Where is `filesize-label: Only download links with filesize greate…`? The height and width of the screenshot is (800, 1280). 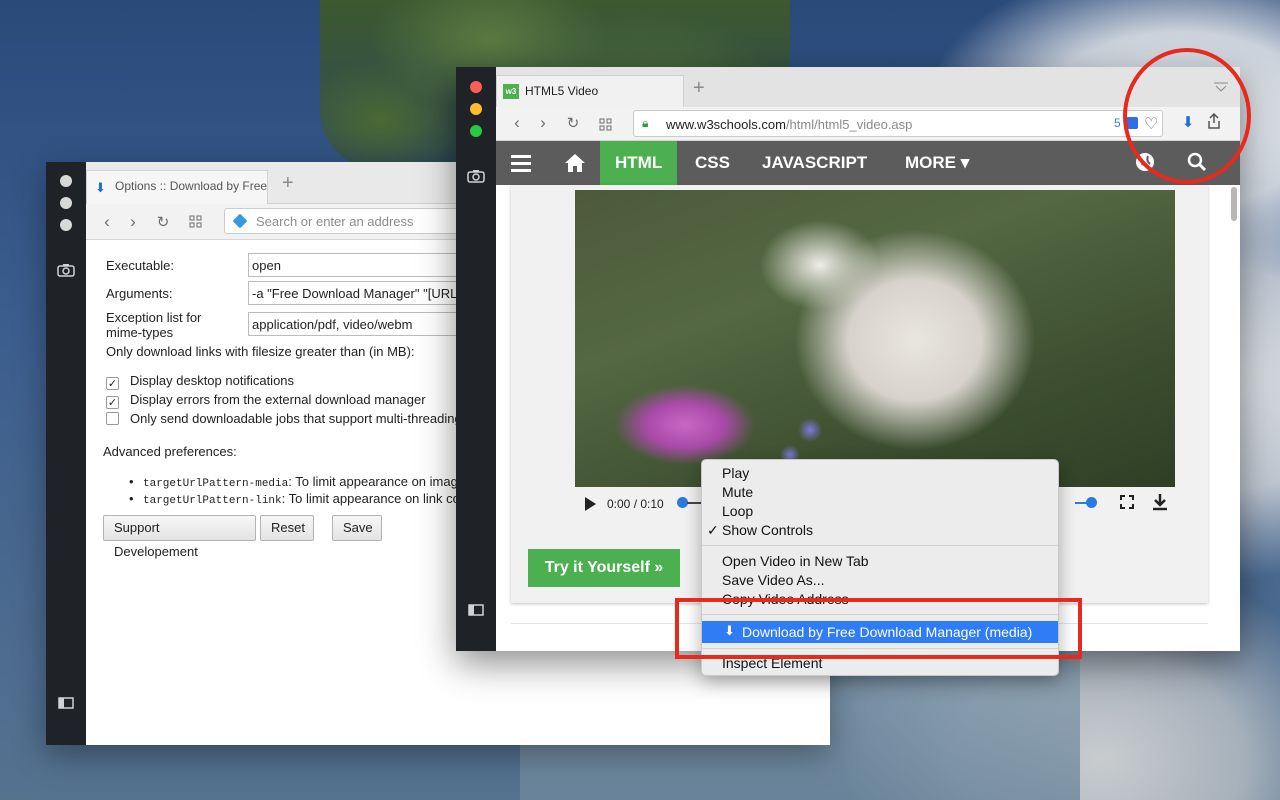 filesize-label: Only download links with filesize greate… is located at coordinates (260, 351).